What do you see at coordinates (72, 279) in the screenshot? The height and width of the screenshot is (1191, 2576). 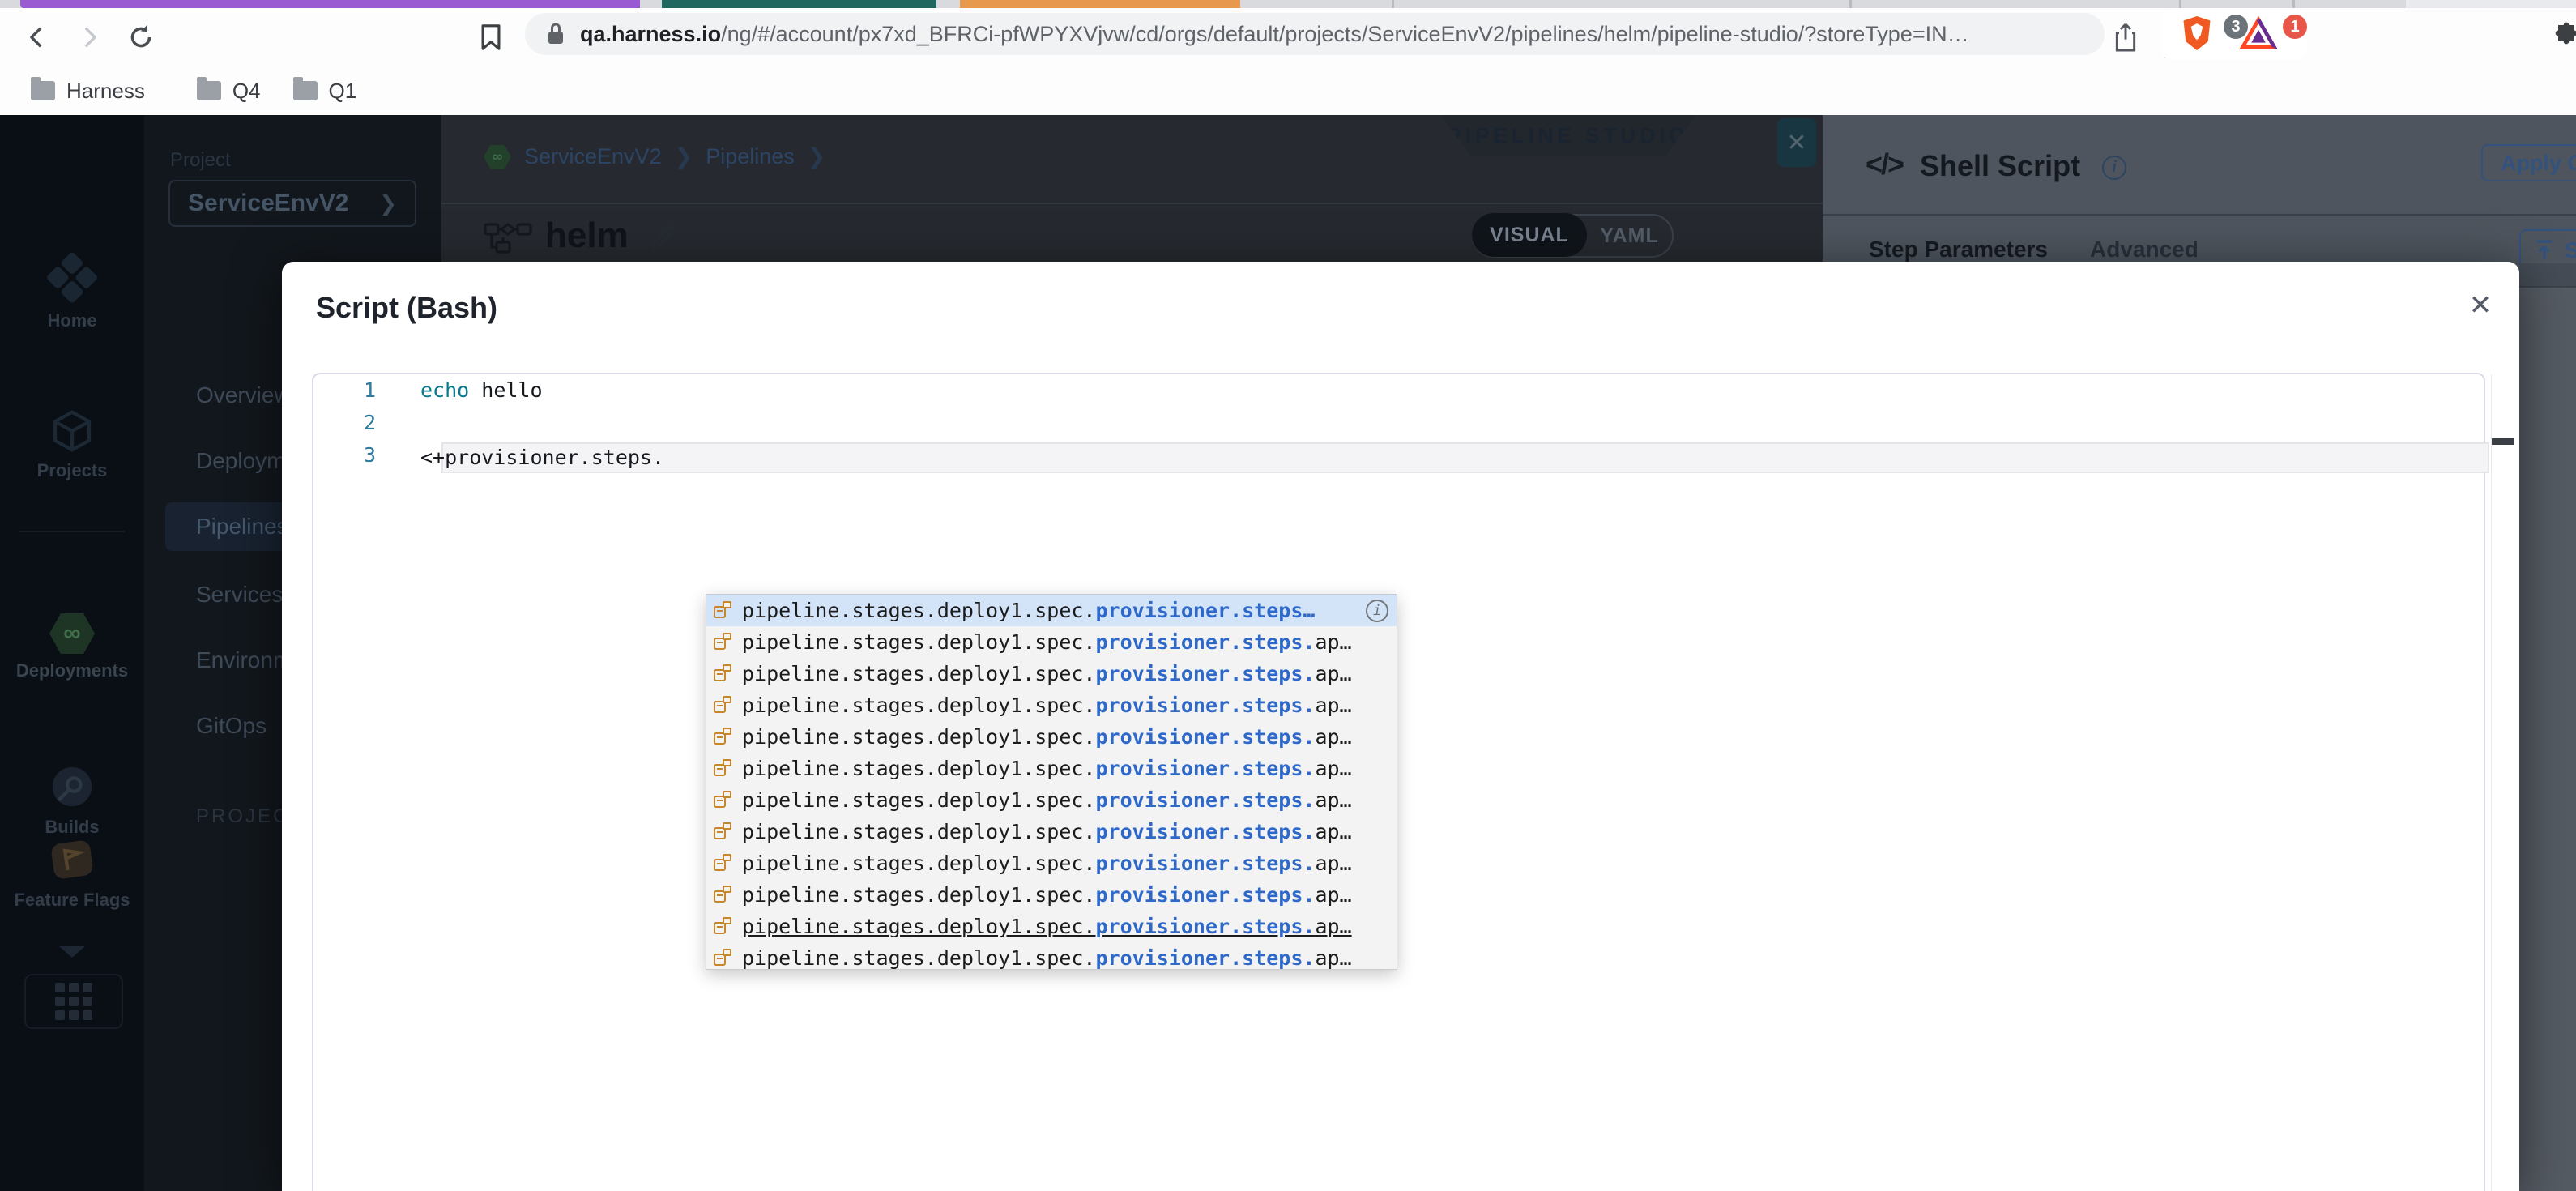 I see `home-icon` at bounding box center [72, 279].